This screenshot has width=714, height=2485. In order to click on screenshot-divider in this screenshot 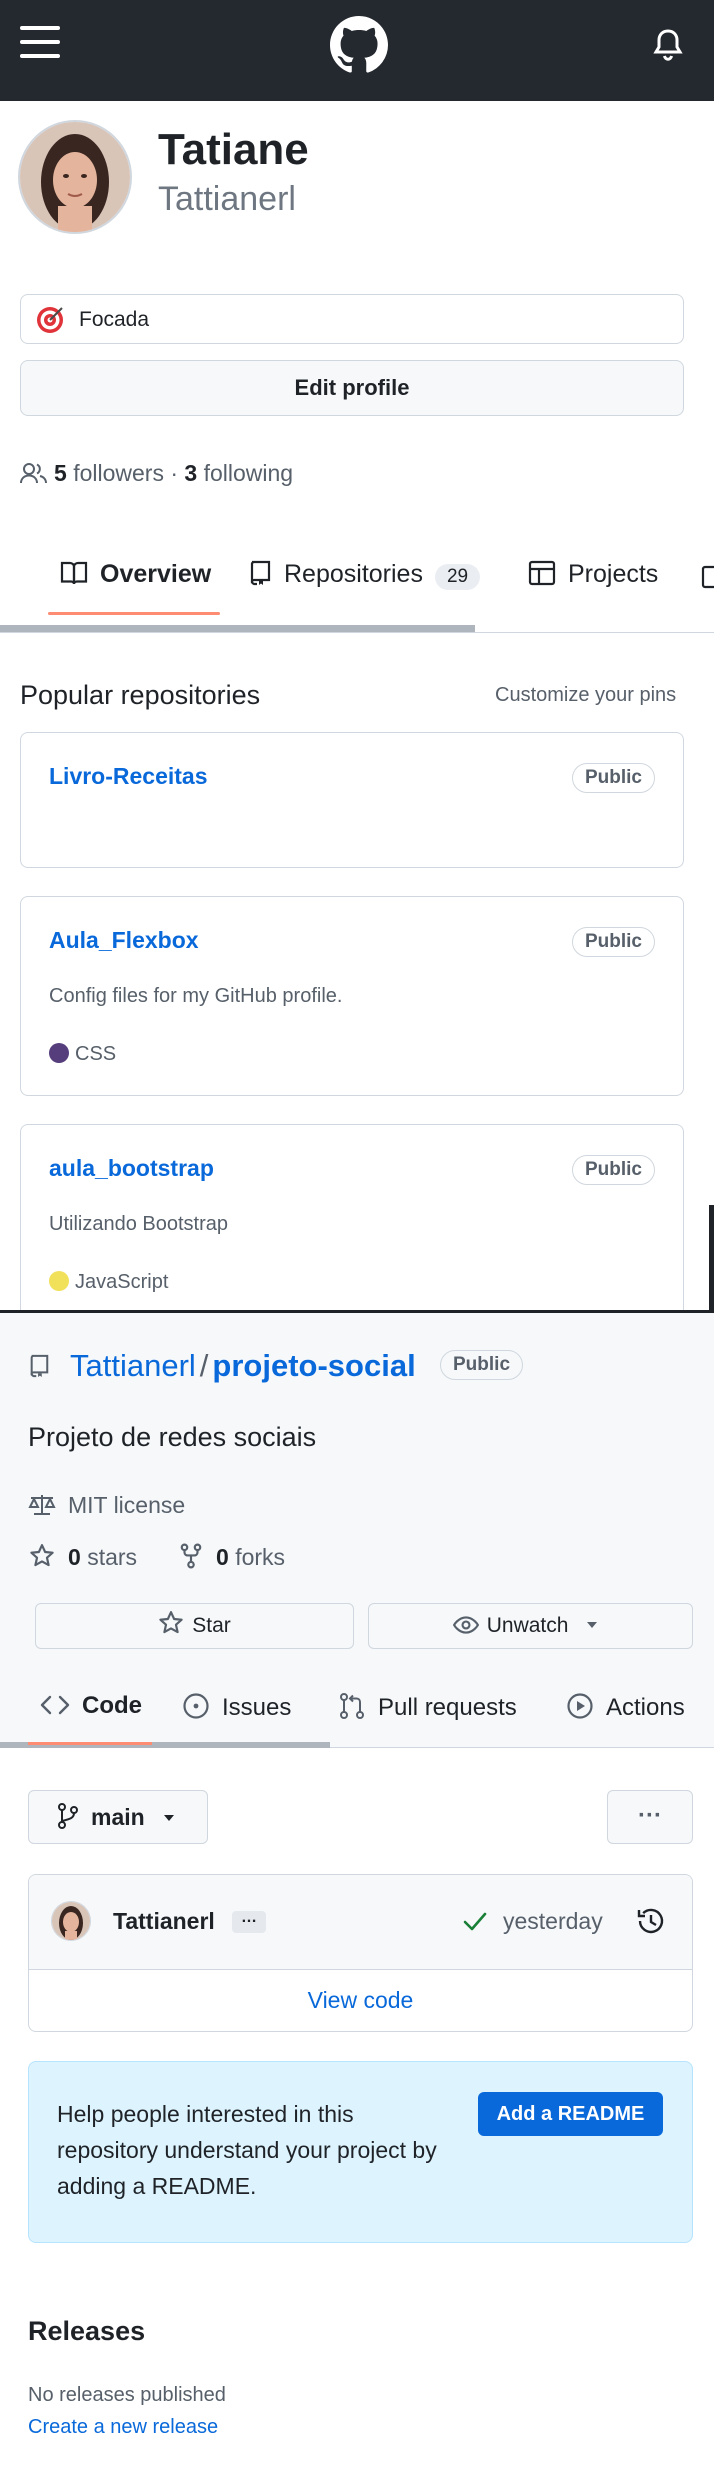, I will do `click(357, 1311)`.